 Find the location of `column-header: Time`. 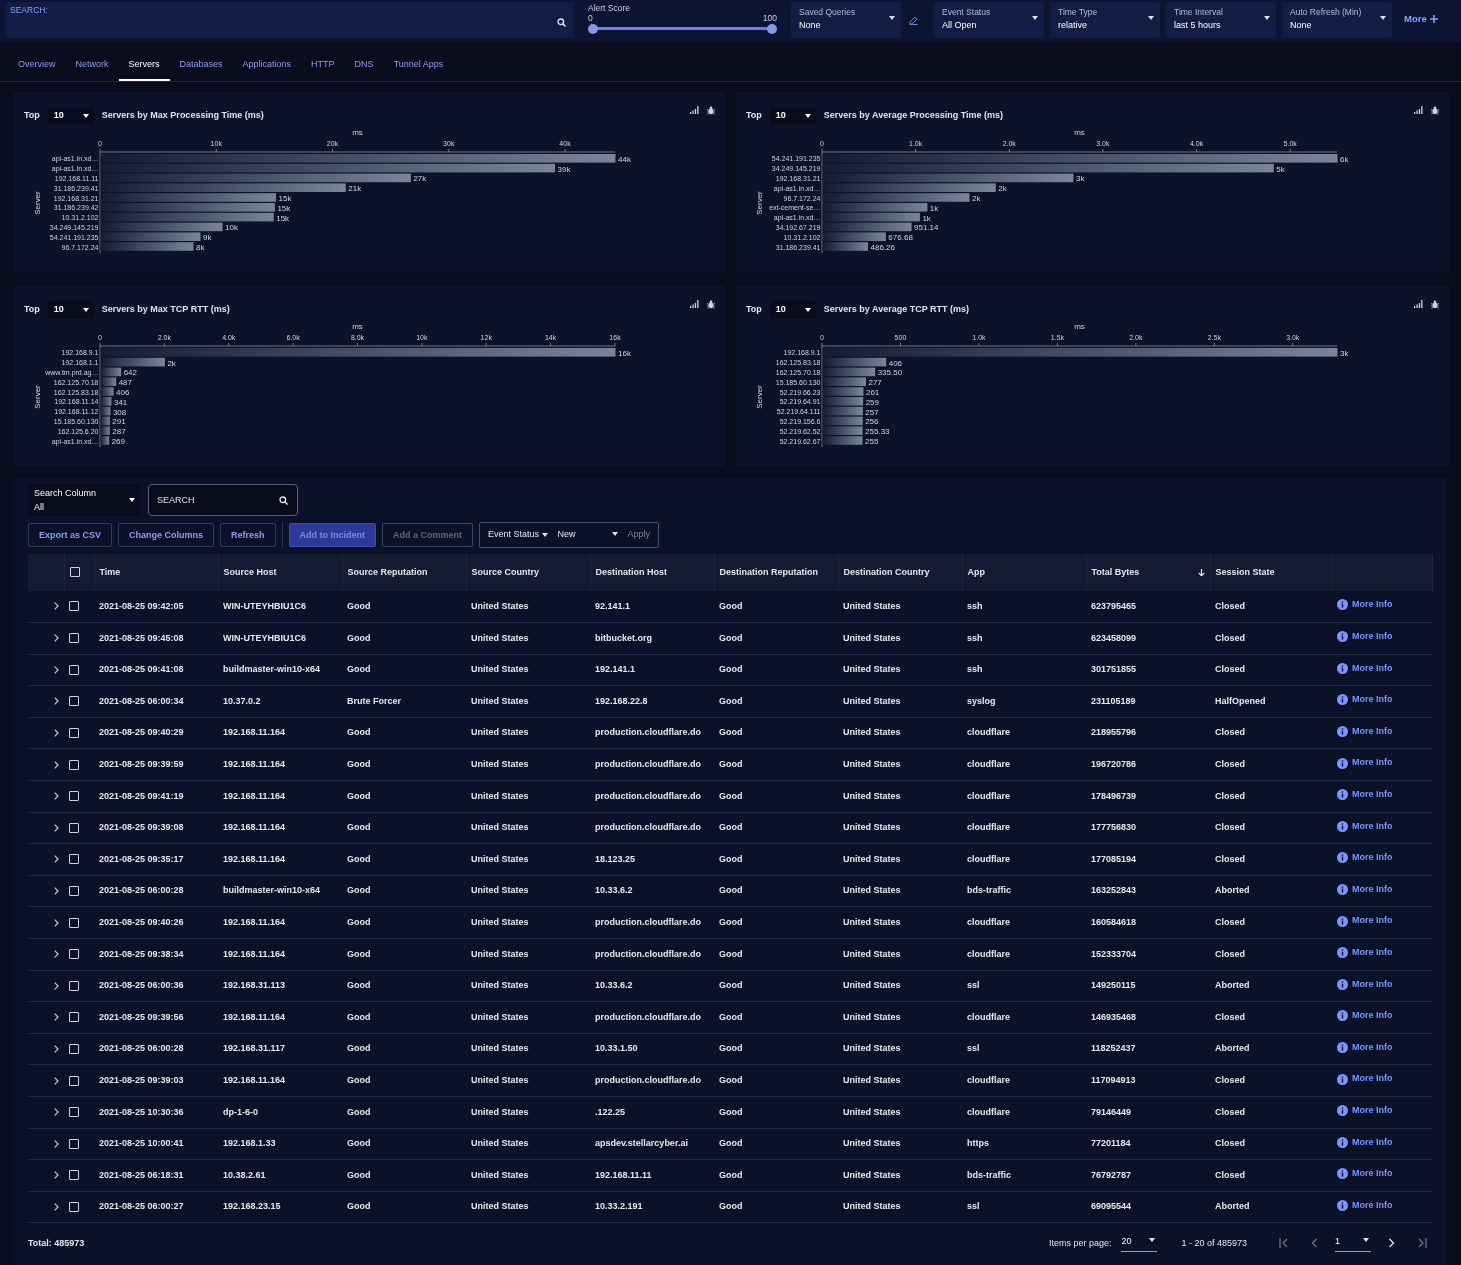

column-header: Time is located at coordinates (110, 572).